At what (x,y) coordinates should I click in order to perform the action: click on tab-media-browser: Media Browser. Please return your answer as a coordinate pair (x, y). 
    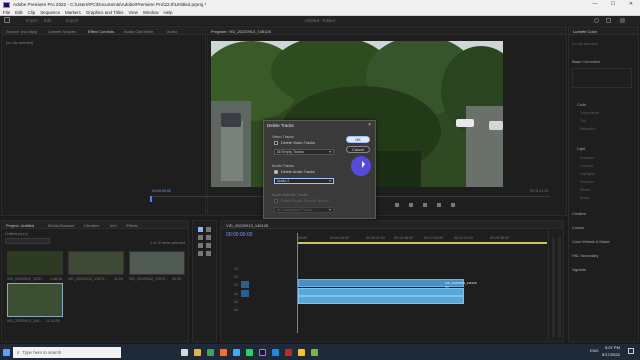
    Looking at the image, I should click on (61, 225).